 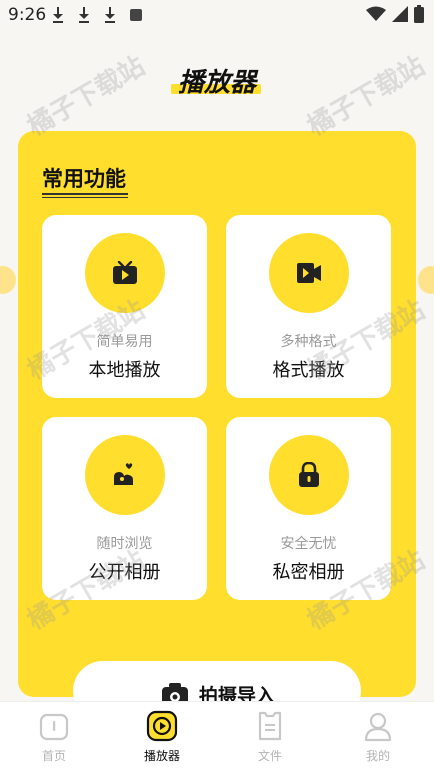 I want to click on card-label: 公开相册, so click(x=124, y=572).